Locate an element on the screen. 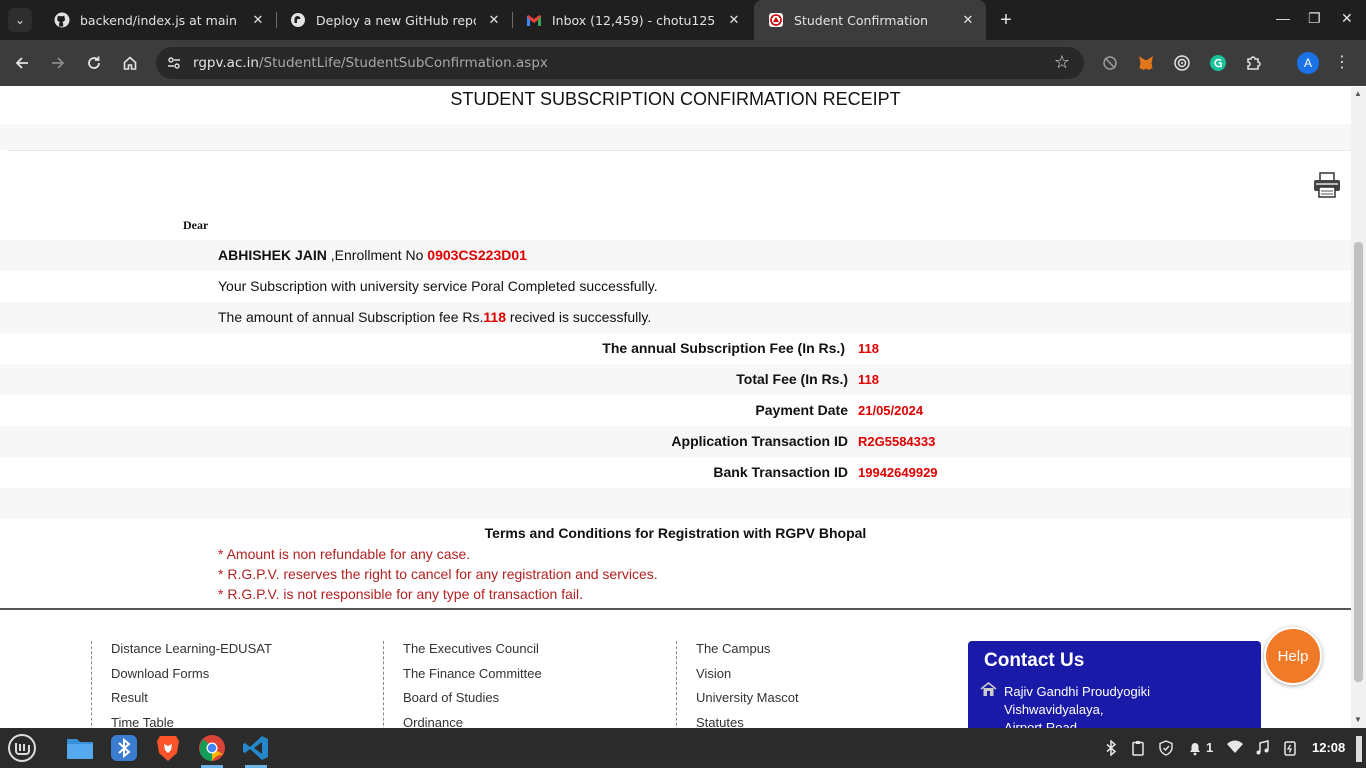 The image size is (1366, 768). scrollbar-thumb is located at coordinates (1358, 462).